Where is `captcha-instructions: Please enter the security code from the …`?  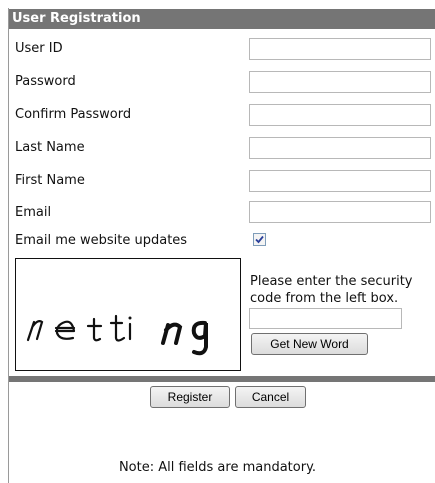 captcha-instructions: Please enter the security code from the … is located at coordinates (331, 290).